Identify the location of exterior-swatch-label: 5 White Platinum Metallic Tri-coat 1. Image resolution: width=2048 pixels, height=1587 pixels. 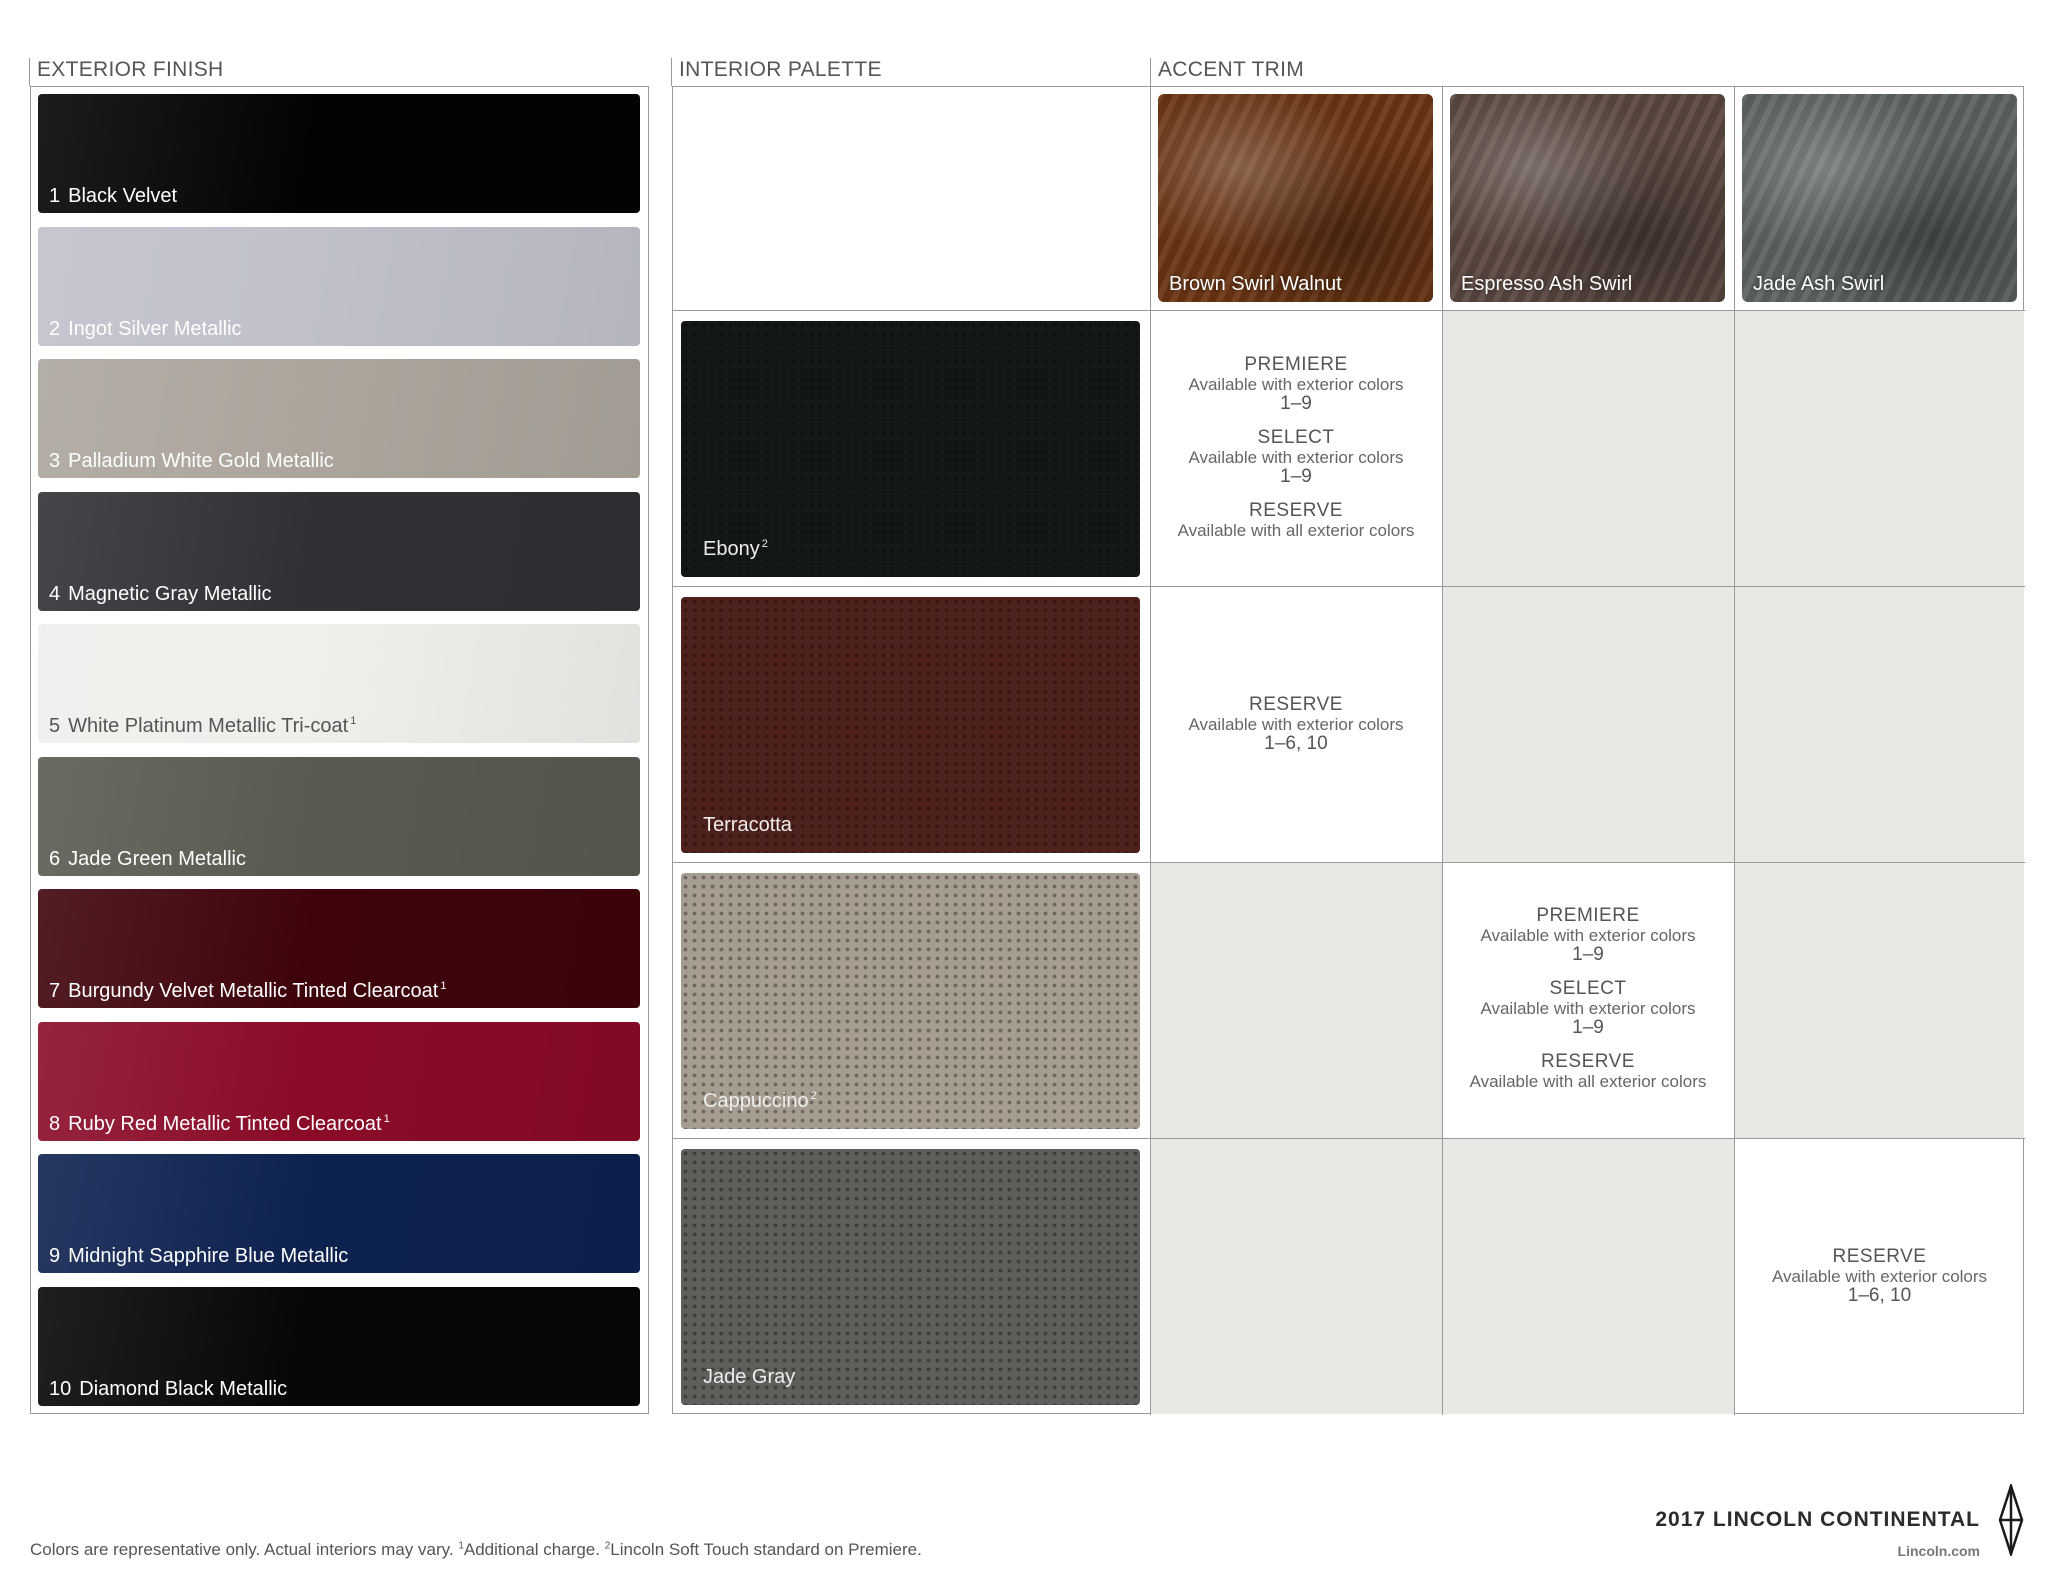
(203, 726).